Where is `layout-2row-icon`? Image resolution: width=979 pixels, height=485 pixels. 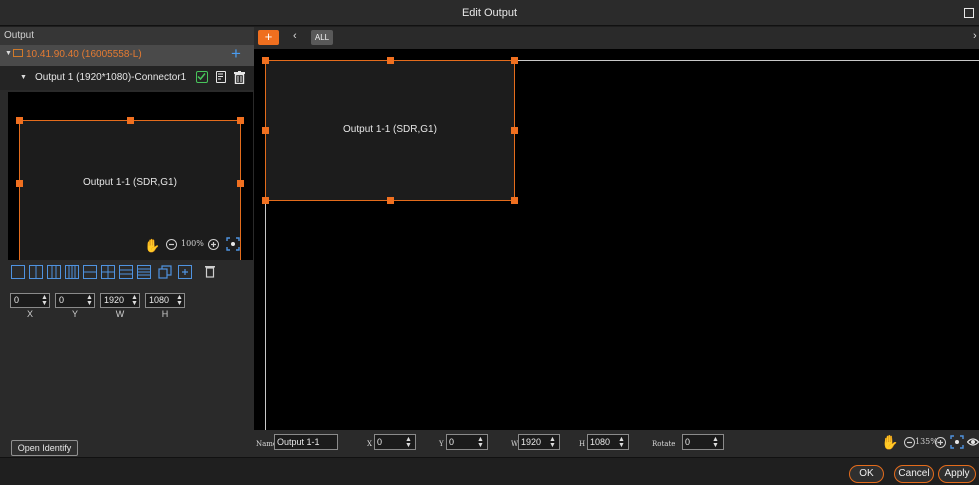
layout-2row-icon is located at coordinates (90, 272).